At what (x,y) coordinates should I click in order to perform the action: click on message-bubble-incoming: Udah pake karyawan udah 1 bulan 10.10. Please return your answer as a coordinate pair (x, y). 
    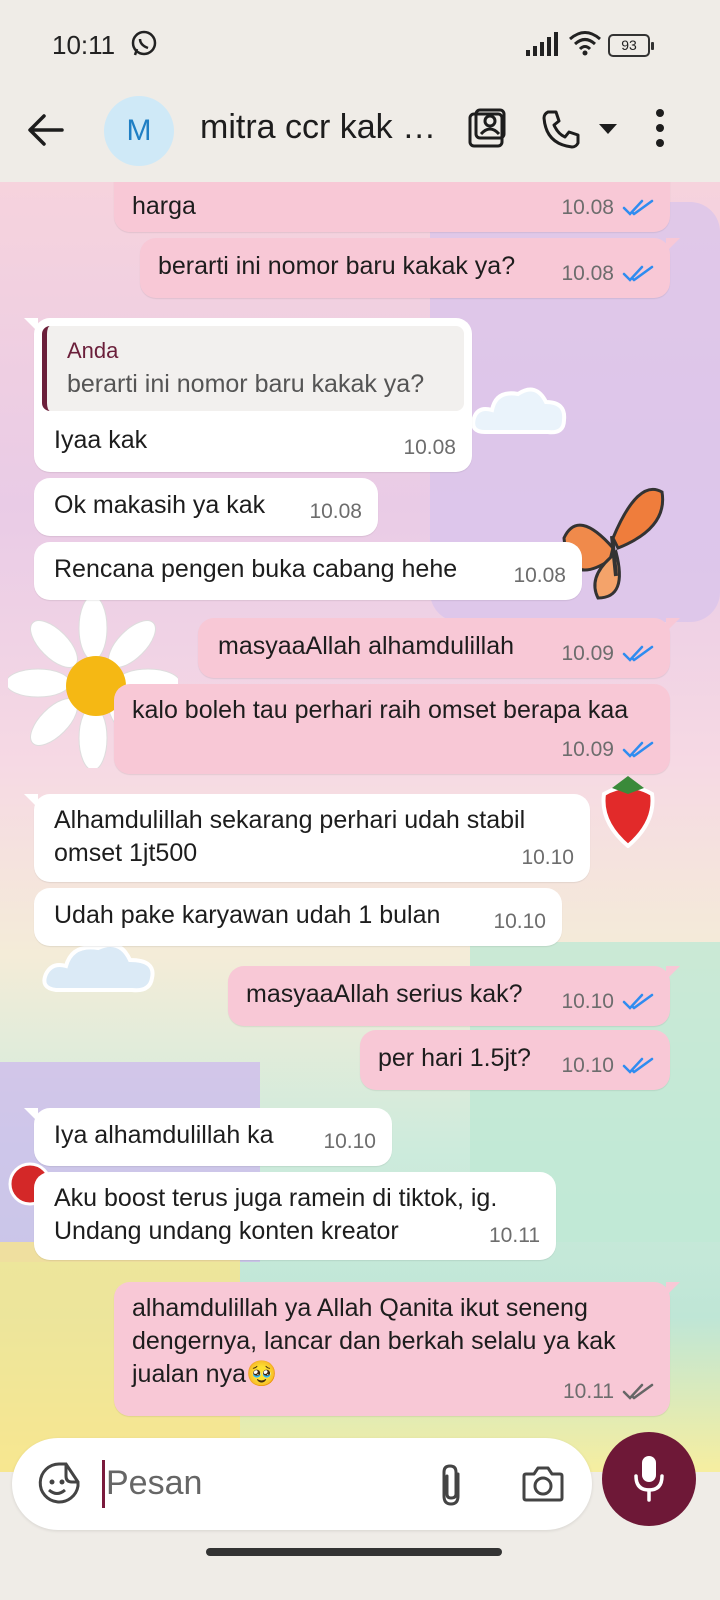
    Looking at the image, I should click on (298, 917).